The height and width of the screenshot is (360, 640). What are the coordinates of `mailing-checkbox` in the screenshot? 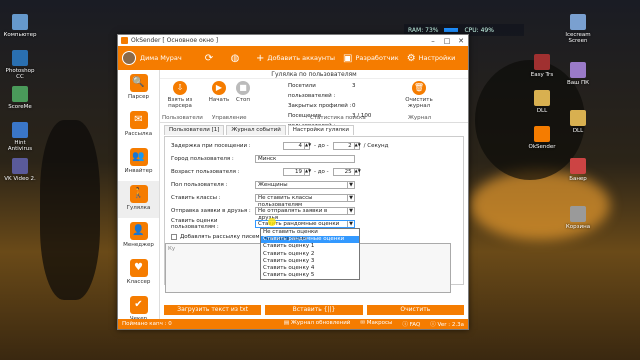 It's located at (174, 236).